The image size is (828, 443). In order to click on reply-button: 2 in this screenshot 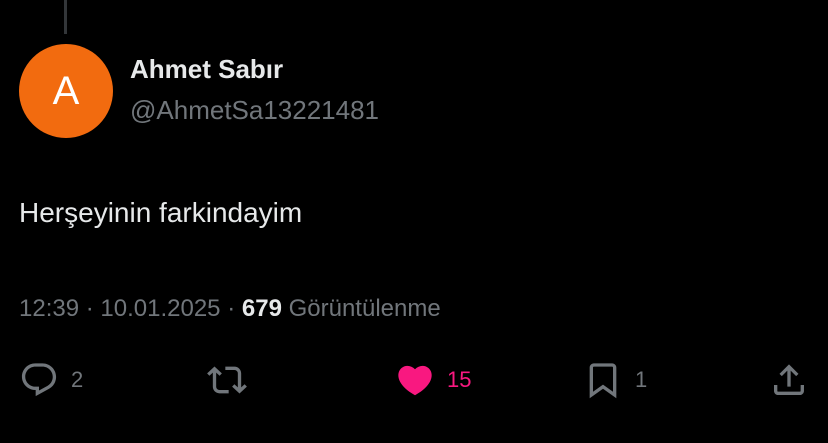, I will do `click(51, 380)`.